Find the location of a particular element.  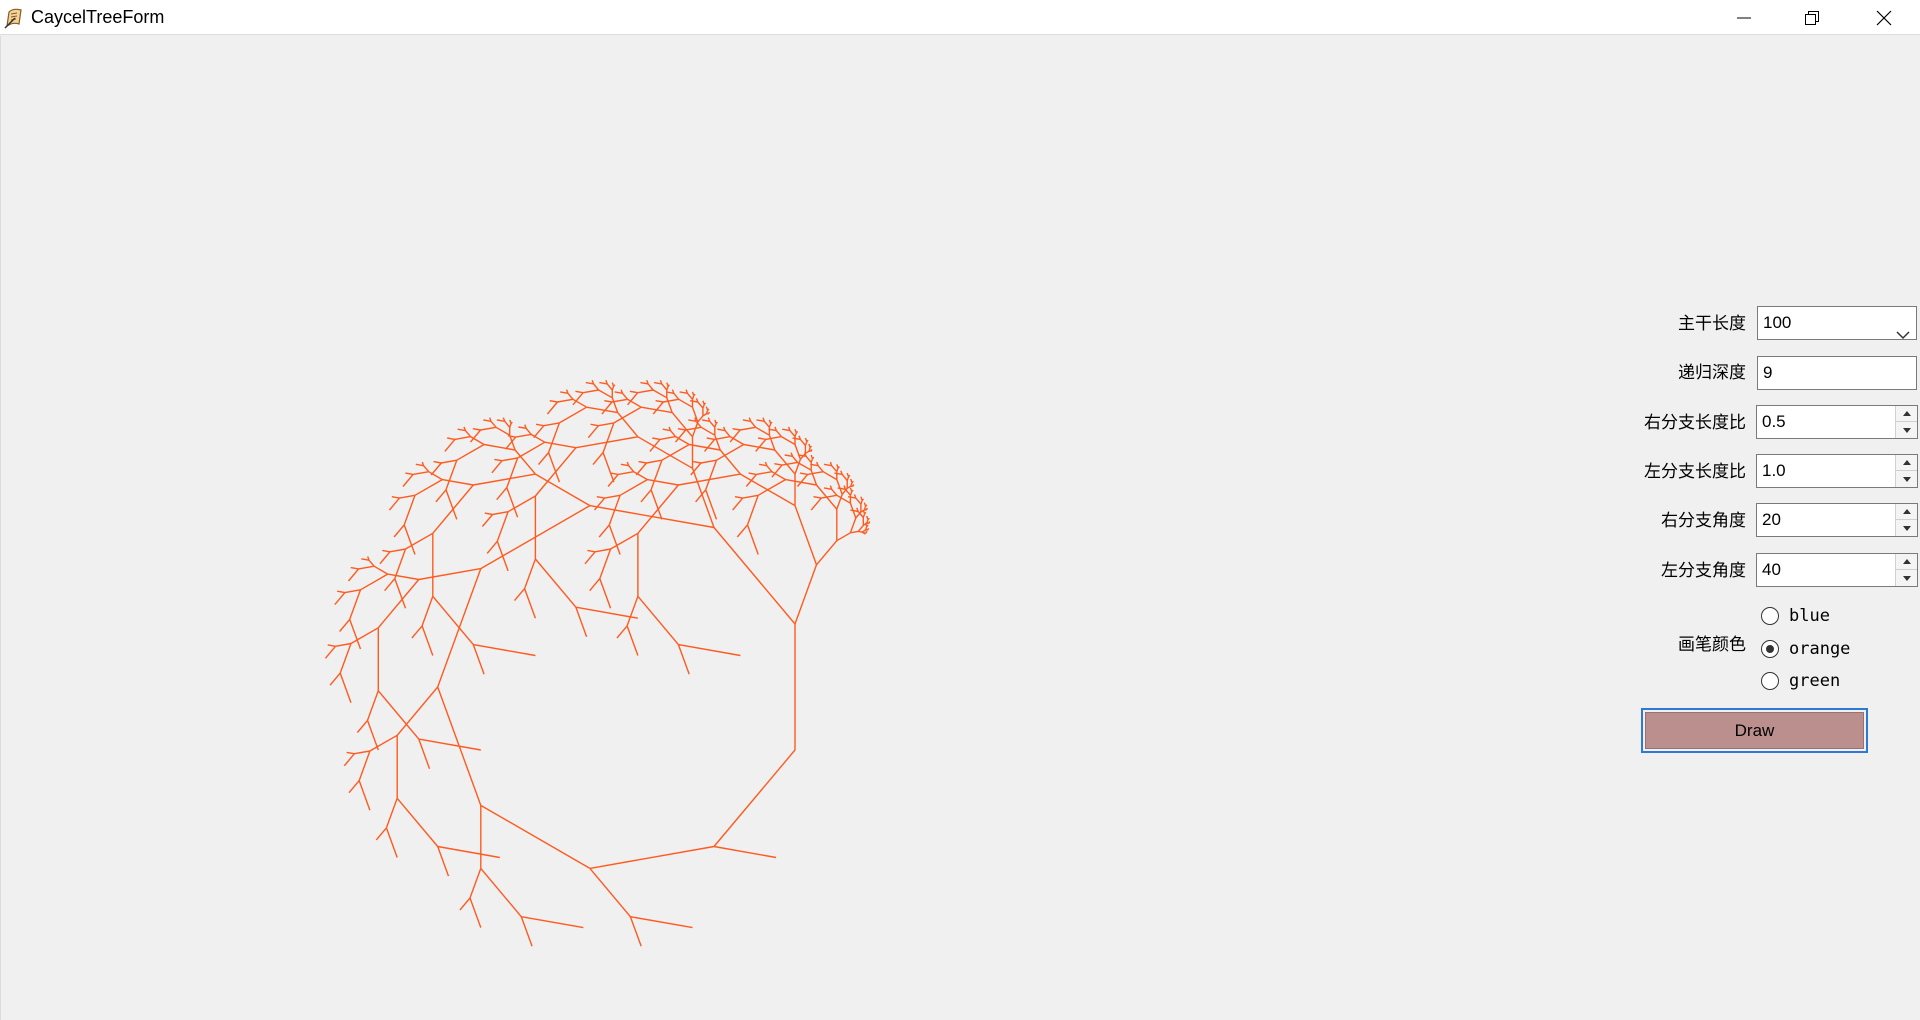

right-angle-spinner is located at coordinates (1906, 520).